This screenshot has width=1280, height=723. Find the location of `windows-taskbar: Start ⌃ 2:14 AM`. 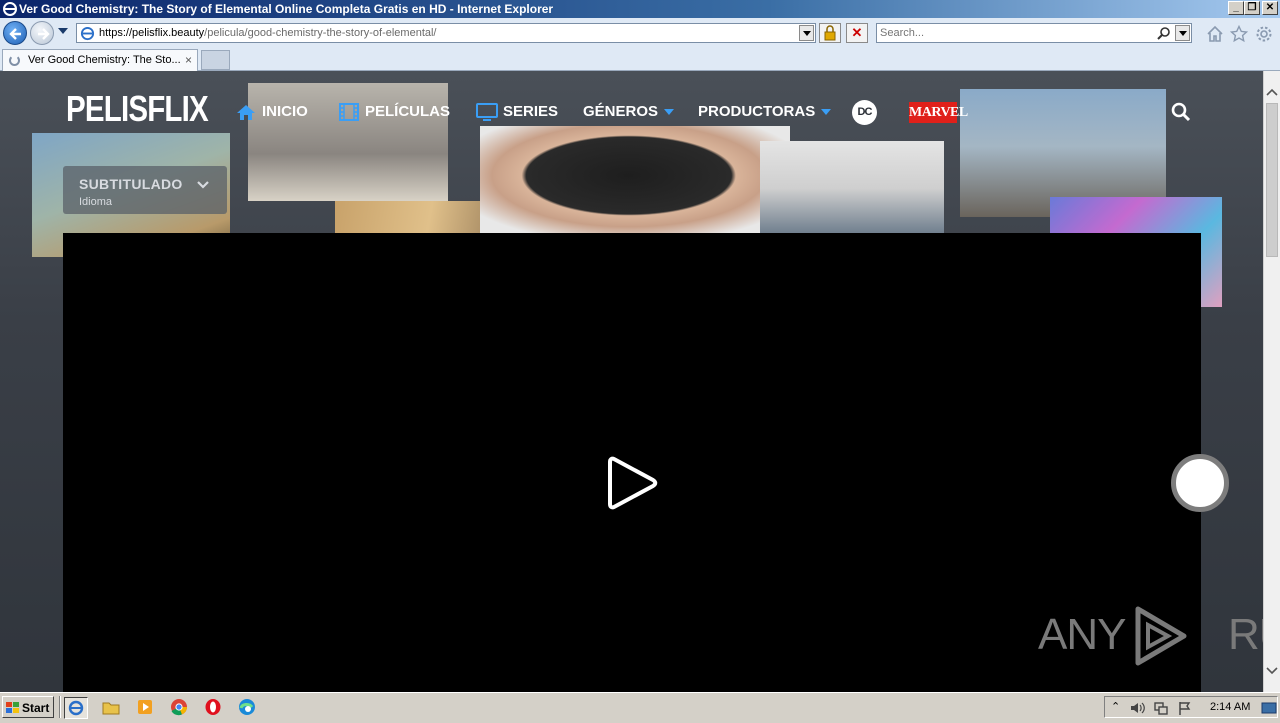

windows-taskbar: Start ⌃ 2:14 AM is located at coordinates (640, 706).